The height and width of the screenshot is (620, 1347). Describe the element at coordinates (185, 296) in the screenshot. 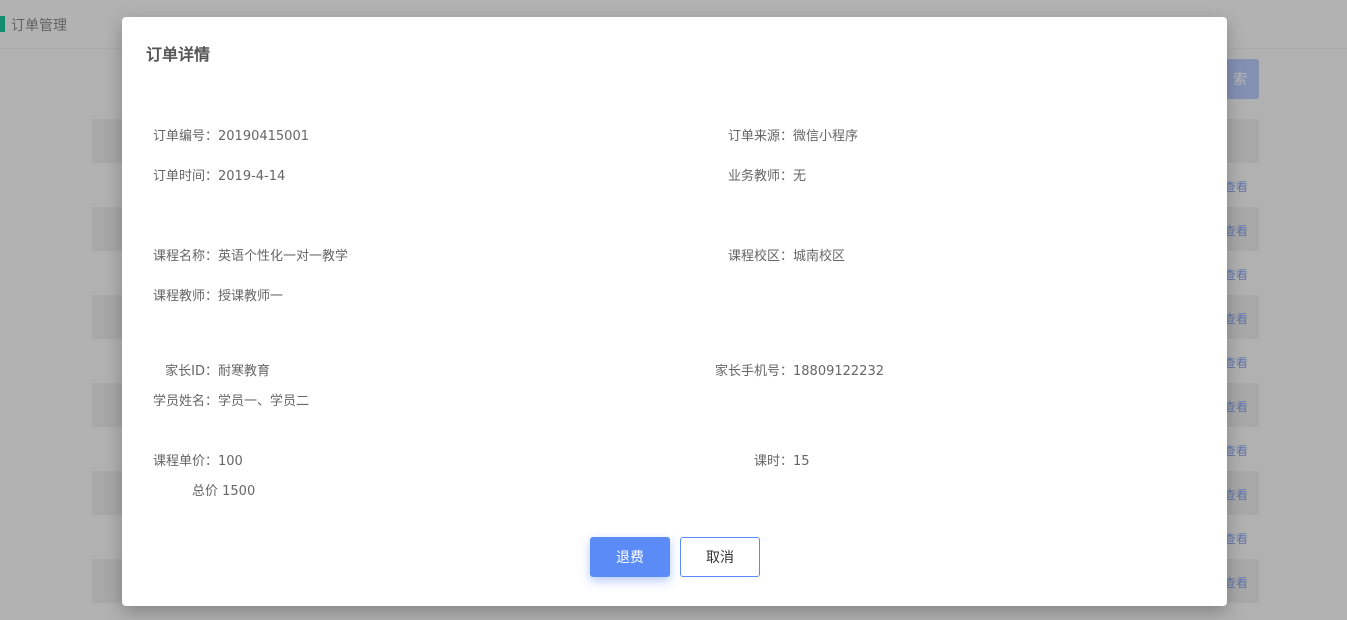

I see `course-teacher-label: 课程教师：` at that location.